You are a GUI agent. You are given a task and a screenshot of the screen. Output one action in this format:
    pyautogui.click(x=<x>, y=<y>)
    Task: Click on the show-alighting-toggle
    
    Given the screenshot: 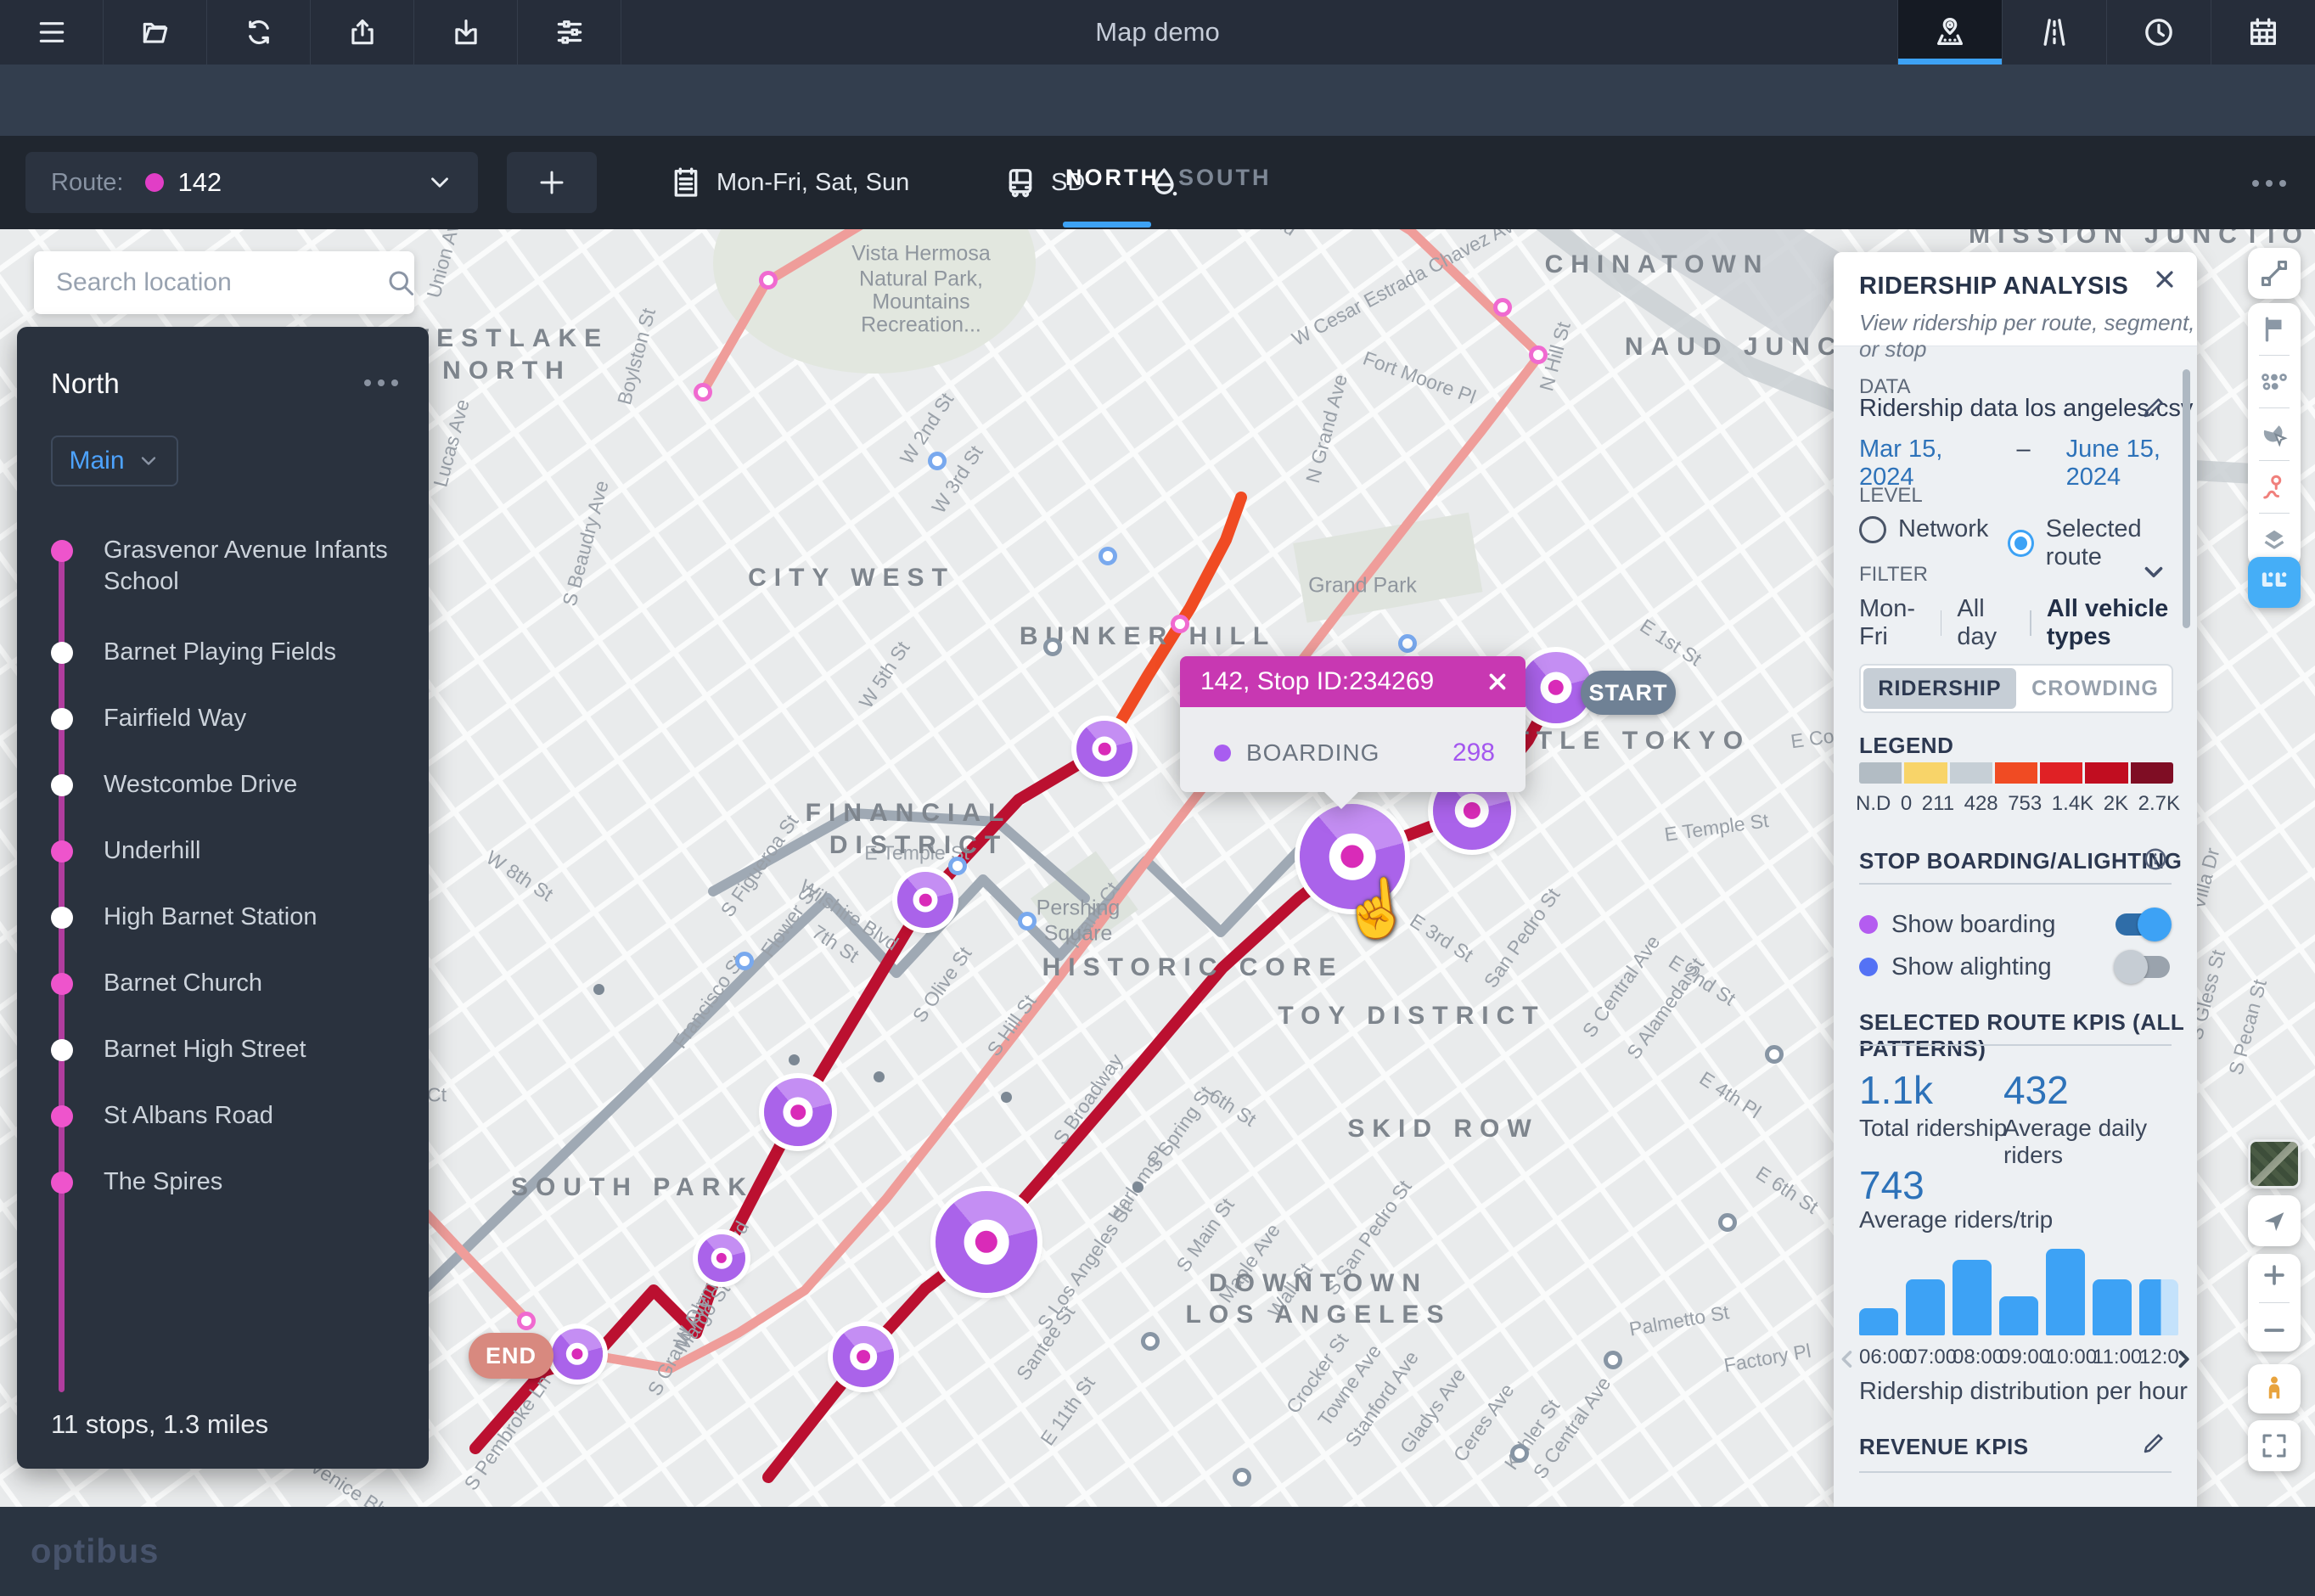 What is the action you would take?
    pyautogui.click(x=2142, y=967)
    